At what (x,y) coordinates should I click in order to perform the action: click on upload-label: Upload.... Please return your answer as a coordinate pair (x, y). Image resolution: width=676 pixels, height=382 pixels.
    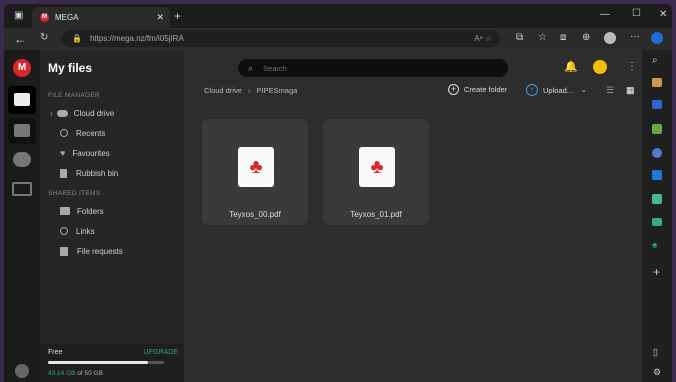
    Looking at the image, I should click on (558, 90).